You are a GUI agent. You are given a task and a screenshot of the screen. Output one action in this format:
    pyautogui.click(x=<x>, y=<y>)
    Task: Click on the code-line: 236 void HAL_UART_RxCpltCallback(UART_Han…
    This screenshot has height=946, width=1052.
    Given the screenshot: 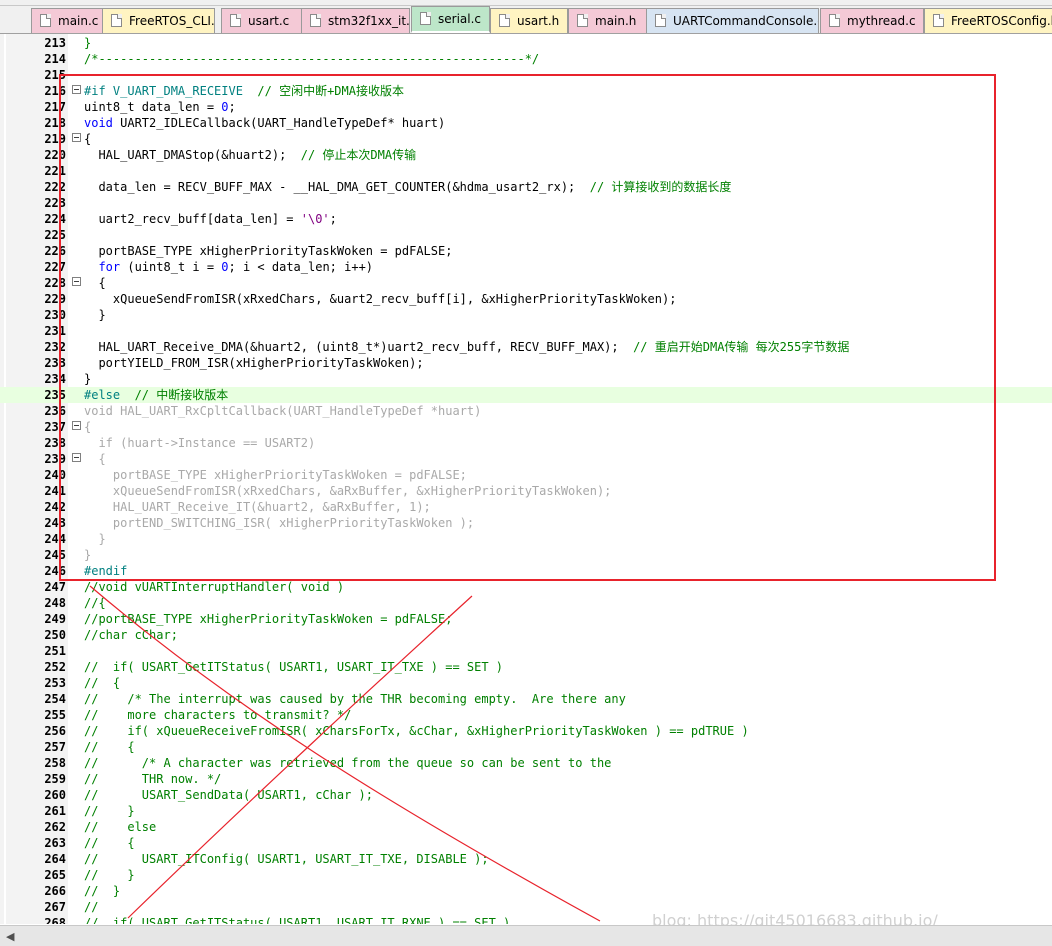 What is the action you would take?
    pyautogui.click(x=526, y=411)
    